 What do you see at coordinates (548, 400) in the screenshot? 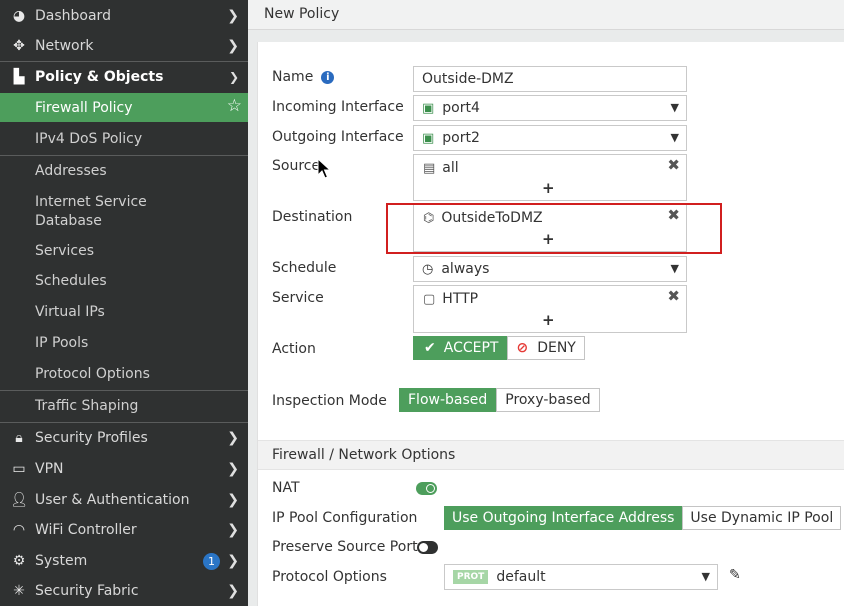
I see `proxy-based-button: Proxy-based` at bounding box center [548, 400].